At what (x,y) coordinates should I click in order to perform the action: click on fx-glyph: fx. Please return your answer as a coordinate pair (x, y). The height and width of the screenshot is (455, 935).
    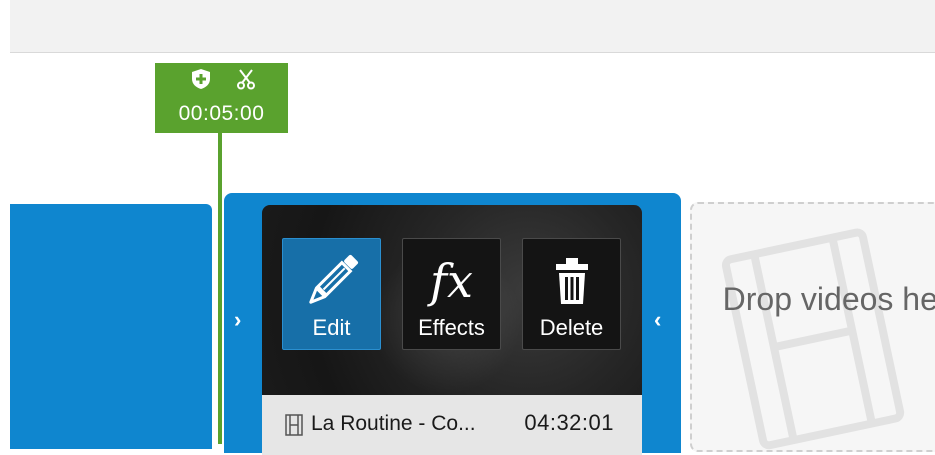
    Looking at the image, I should click on (451, 281).